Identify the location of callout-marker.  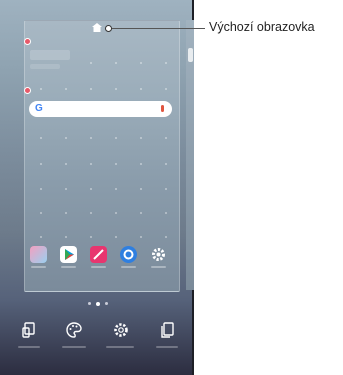
(108, 28).